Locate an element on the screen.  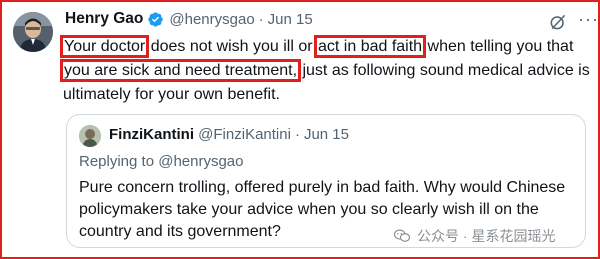
tweet-header: Henry Gao @henrysgao · Jun 15 is located at coordinates (189, 19).